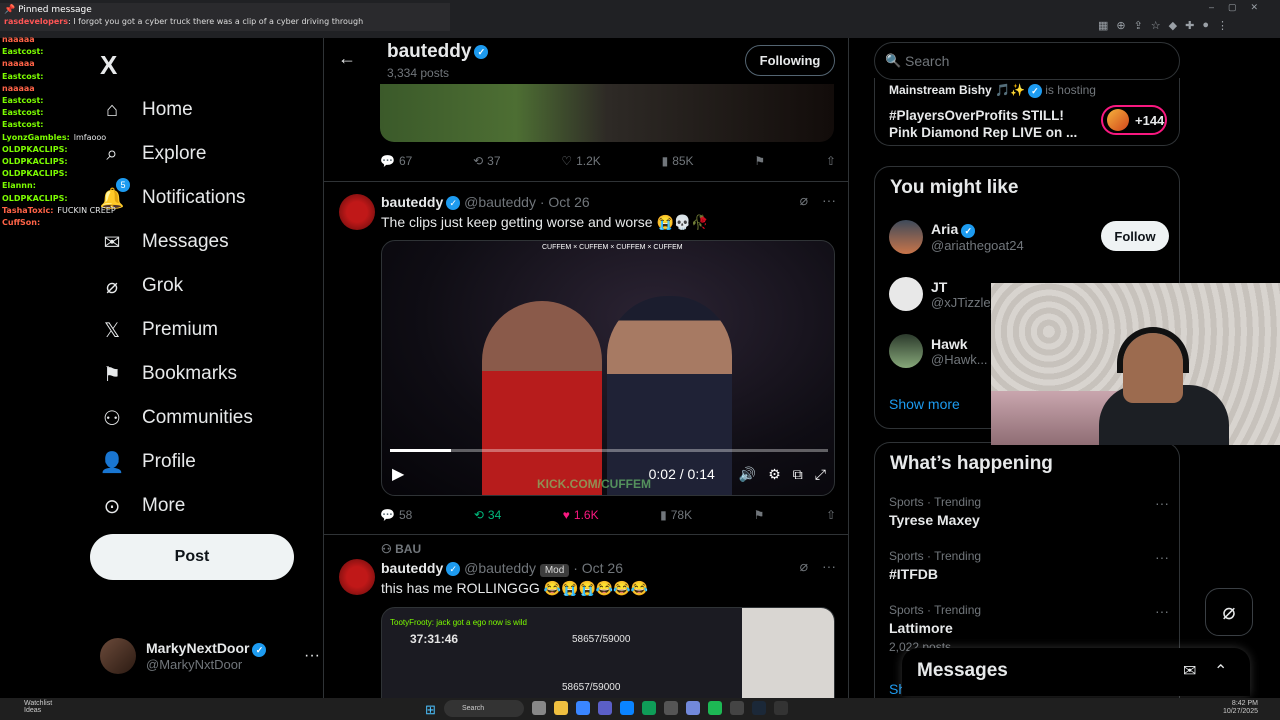 The height and width of the screenshot is (720, 1280). I want to click on suggested-user: Aria ✓ @ariathegoat24 Follow, so click(1029, 237).